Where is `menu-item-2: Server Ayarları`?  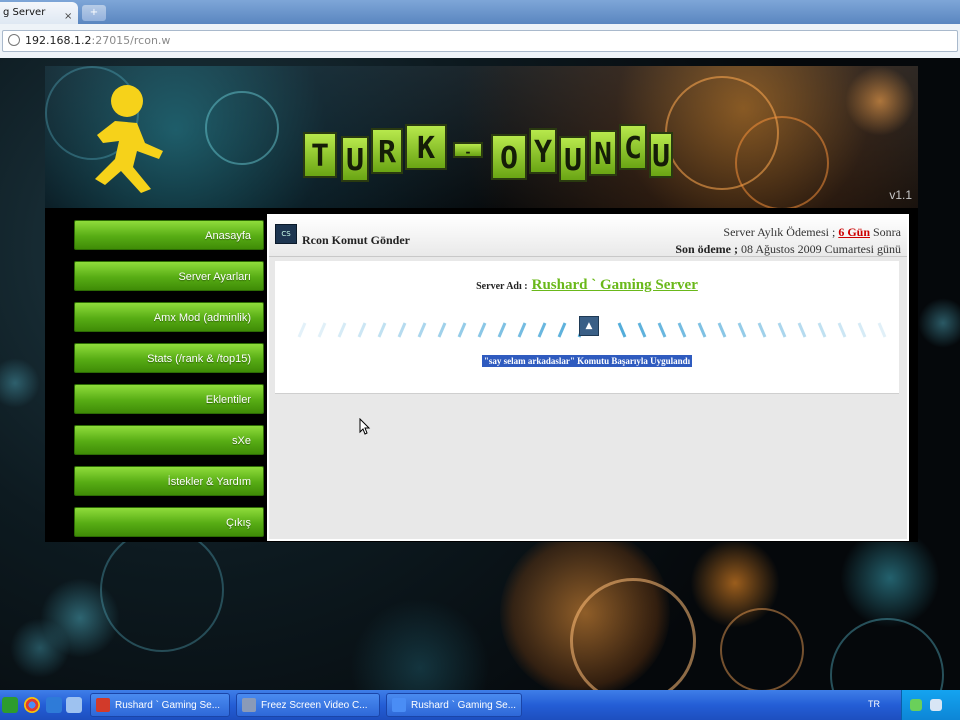
menu-item-2: Server Ayarları is located at coordinates (169, 276).